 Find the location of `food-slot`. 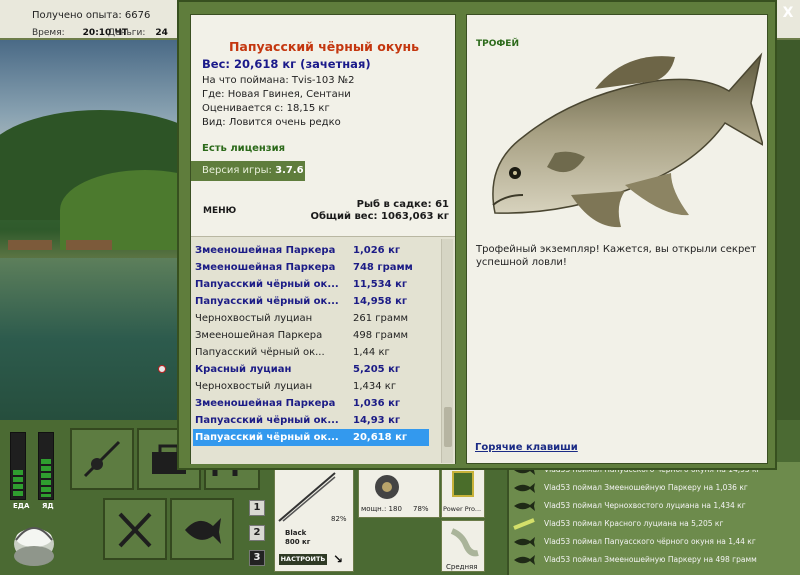

food-slot is located at coordinates (135, 529).